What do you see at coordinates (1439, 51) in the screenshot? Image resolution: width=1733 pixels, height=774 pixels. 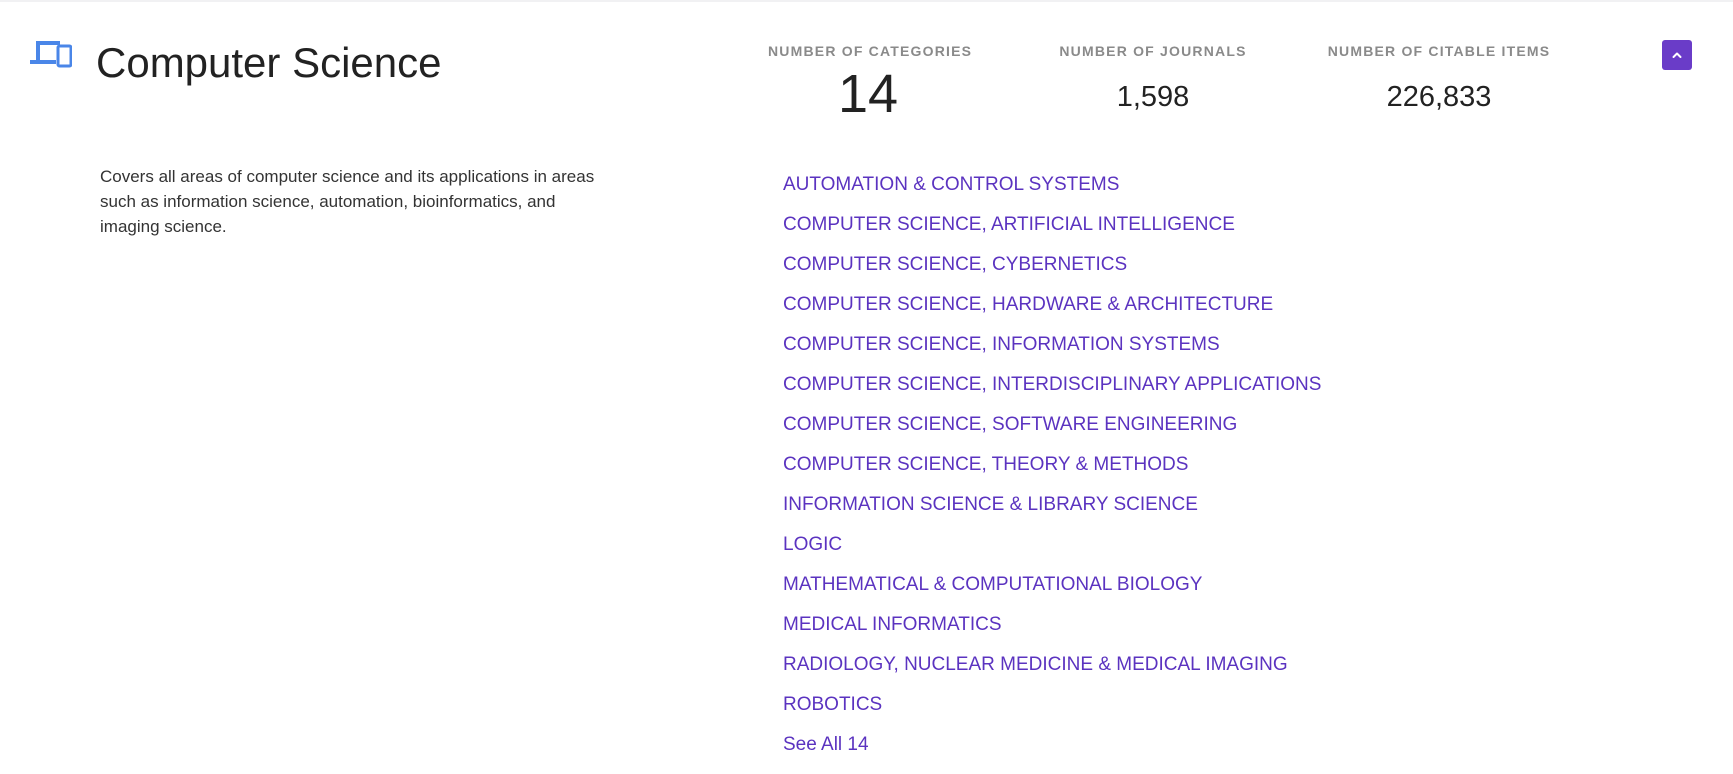 I see `stat-label: NUMBER OF CITABLE ITEMS` at bounding box center [1439, 51].